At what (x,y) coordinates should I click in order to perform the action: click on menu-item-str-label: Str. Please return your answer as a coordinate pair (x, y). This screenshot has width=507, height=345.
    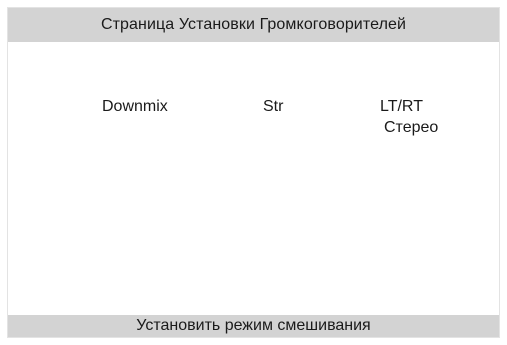
    Looking at the image, I should click on (273, 106).